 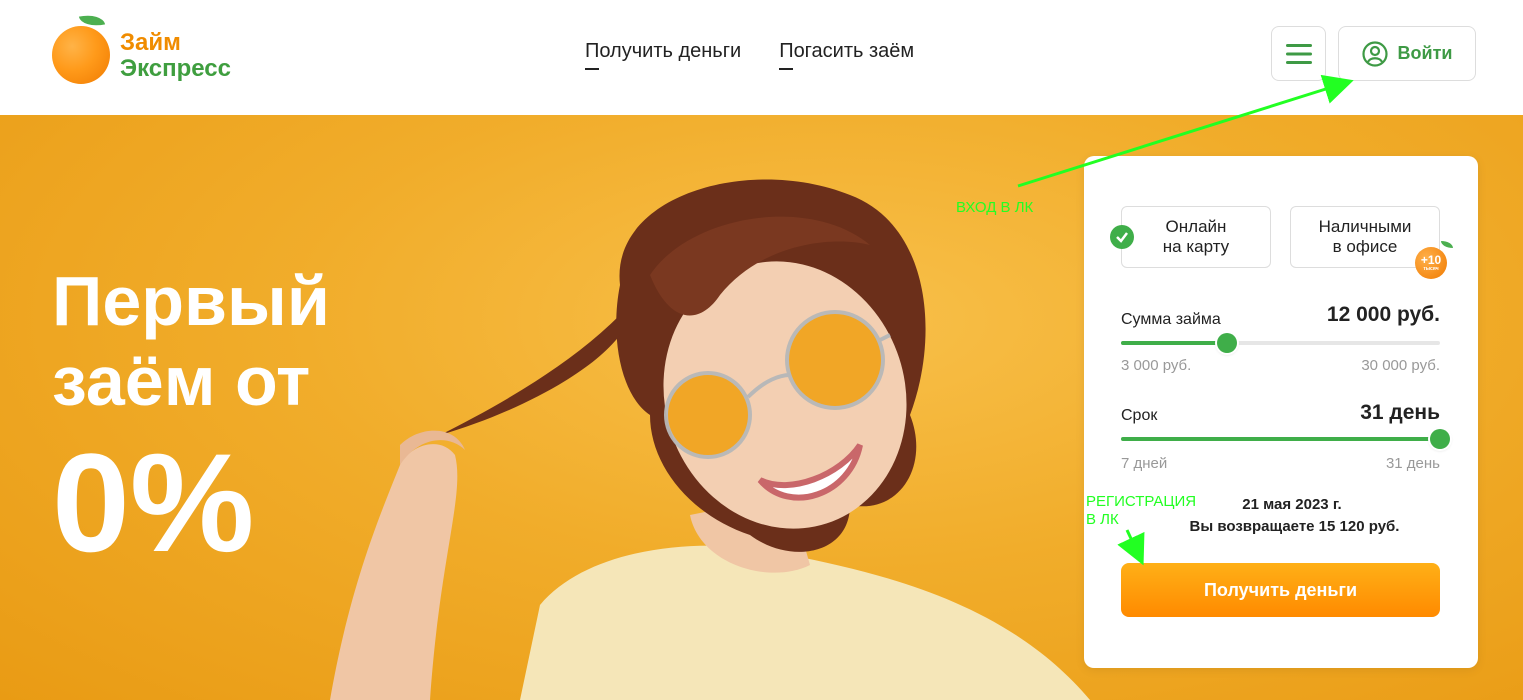 I want to click on hero-title-line-2: заём от, so click(x=181, y=381).